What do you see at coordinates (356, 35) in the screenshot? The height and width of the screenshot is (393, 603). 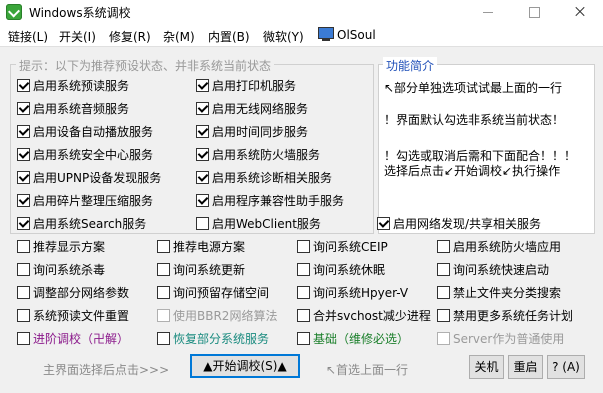 I see `menu-olsoul: OlSoul` at bounding box center [356, 35].